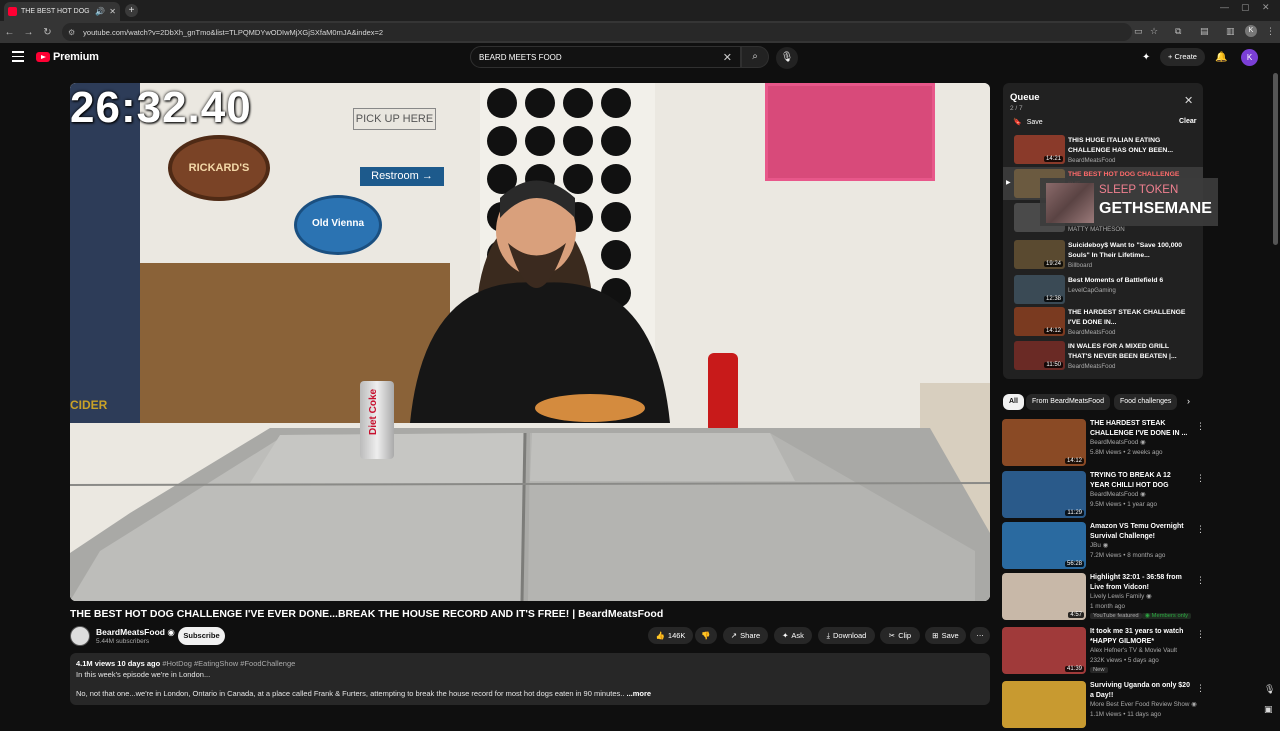 The image size is (1280, 731). What do you see at coordinates (1182, 57) in the screenshot?
I see `create-button: + Create` at bounding box center [1182, 57].